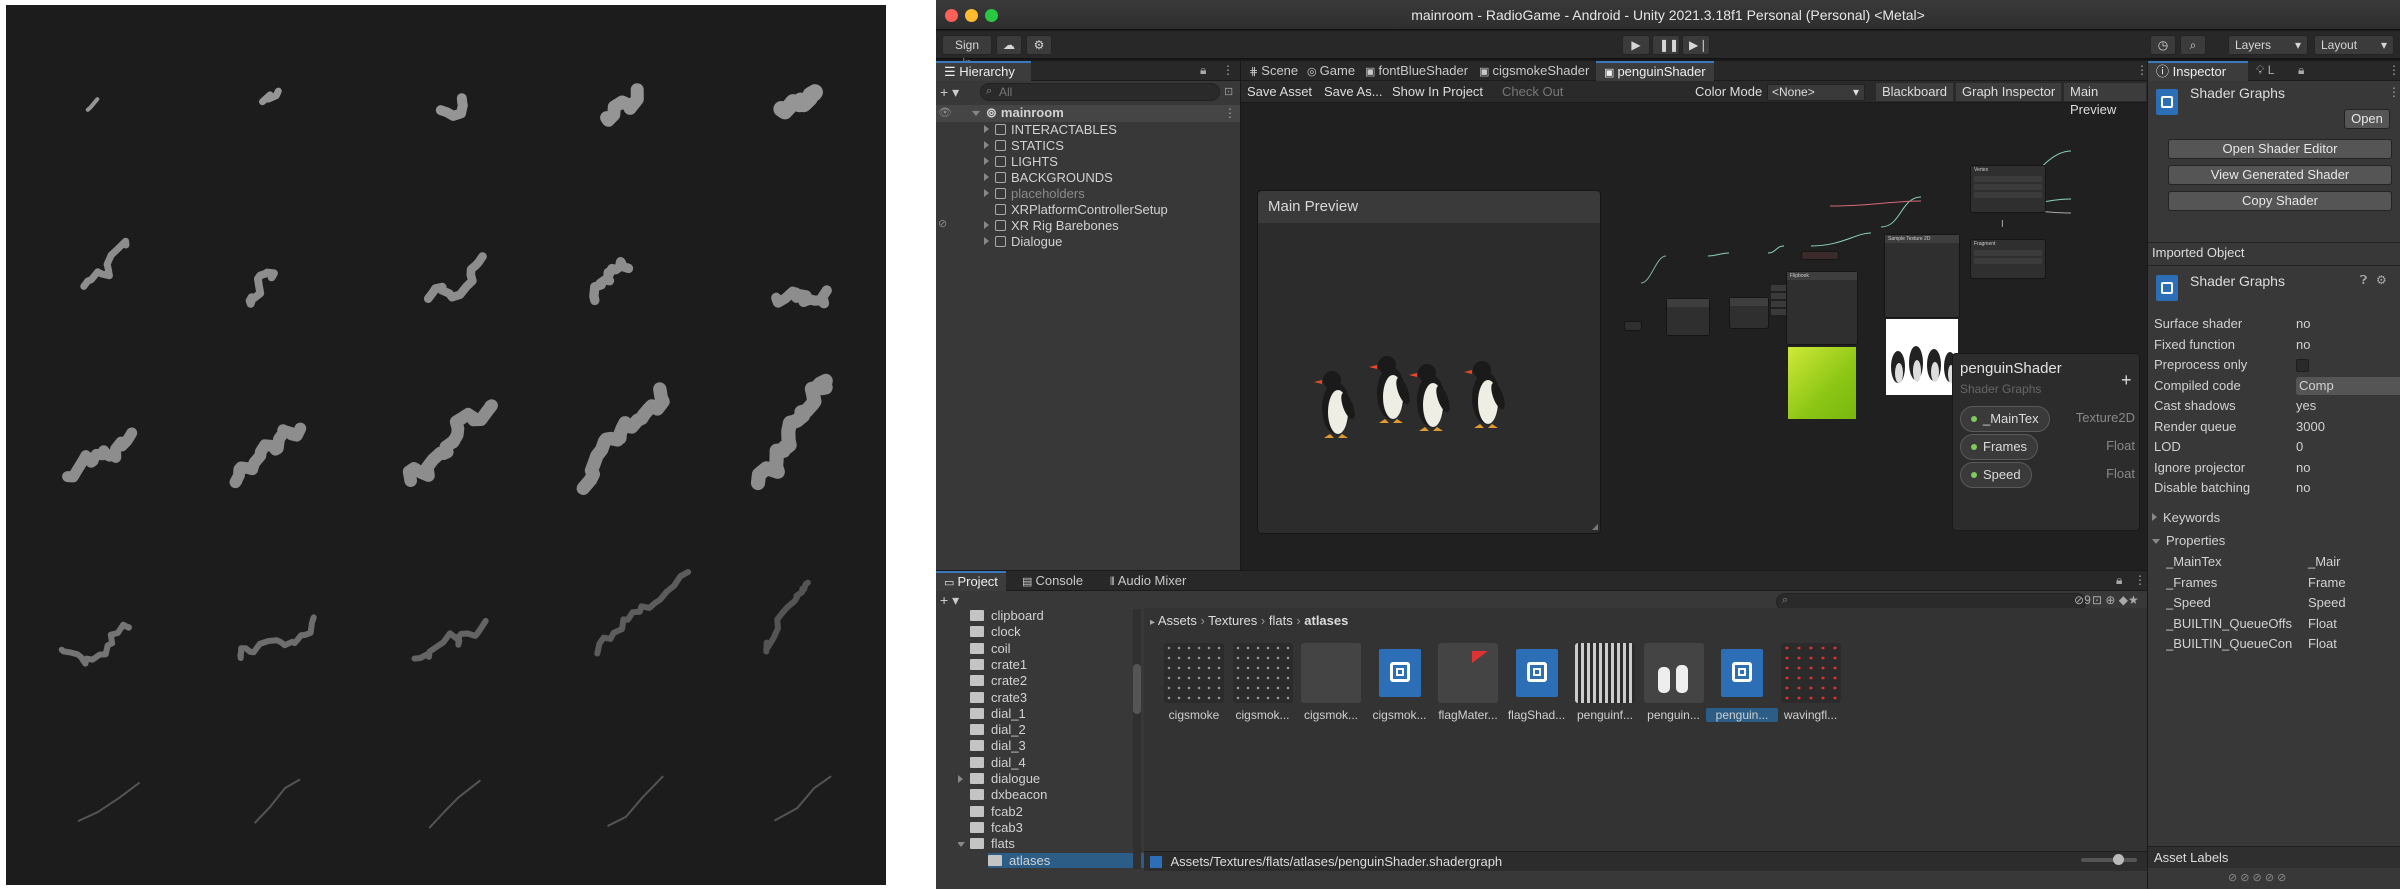  Describe the element at coordinates (1438, 92) in the screenshot. I see `show-in-project-button: Show In Project` at that location.